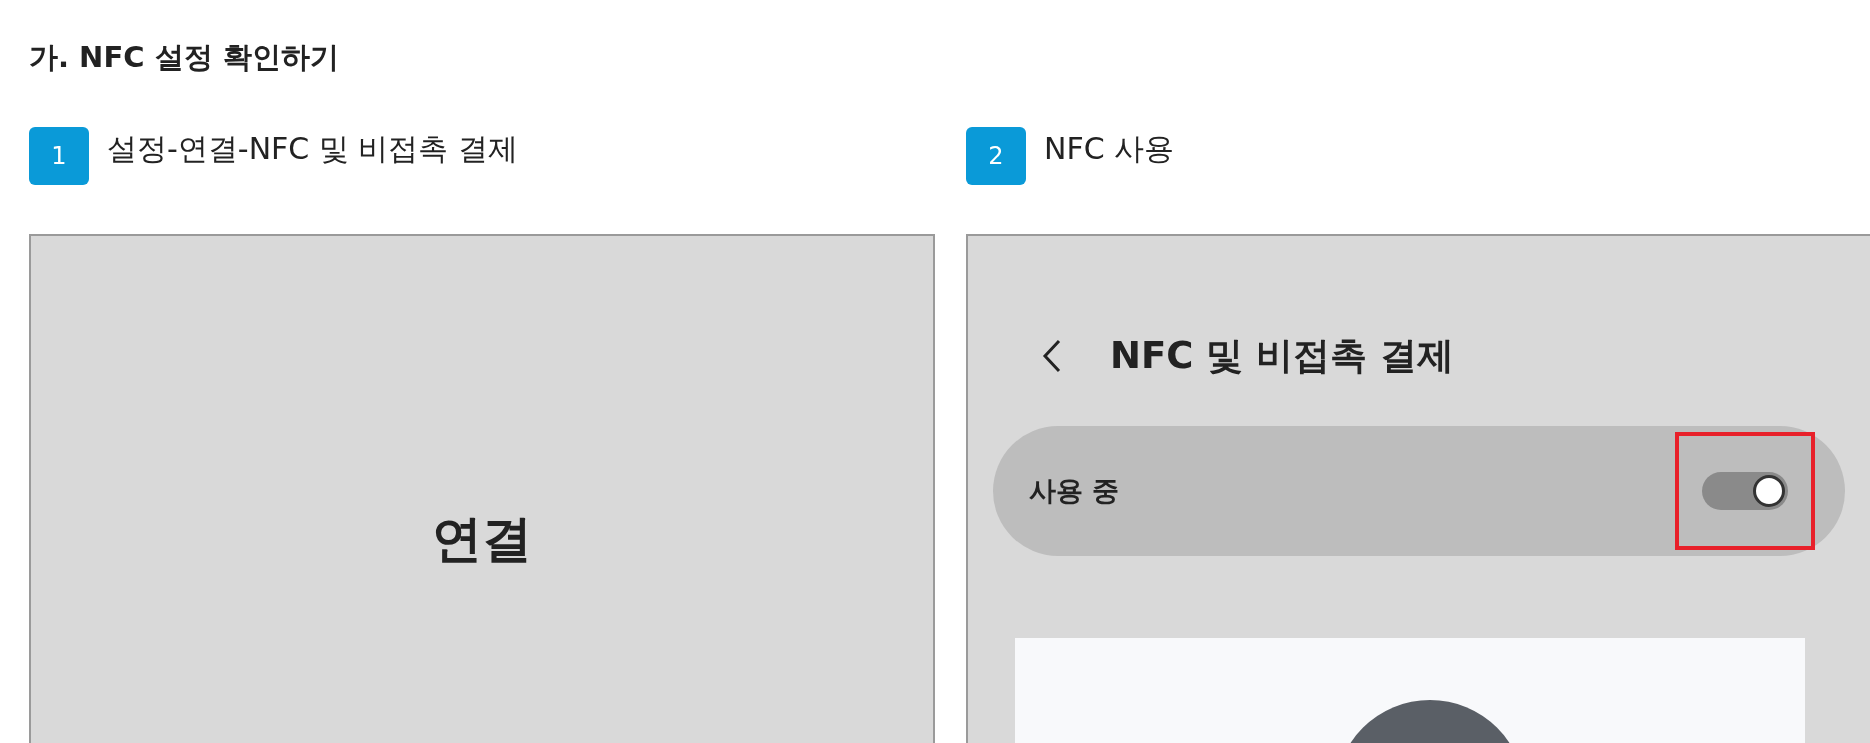  Describe the element at coordinates (1109, 148) in the screenshot. I see `step-label: NFC 사용` at that location.